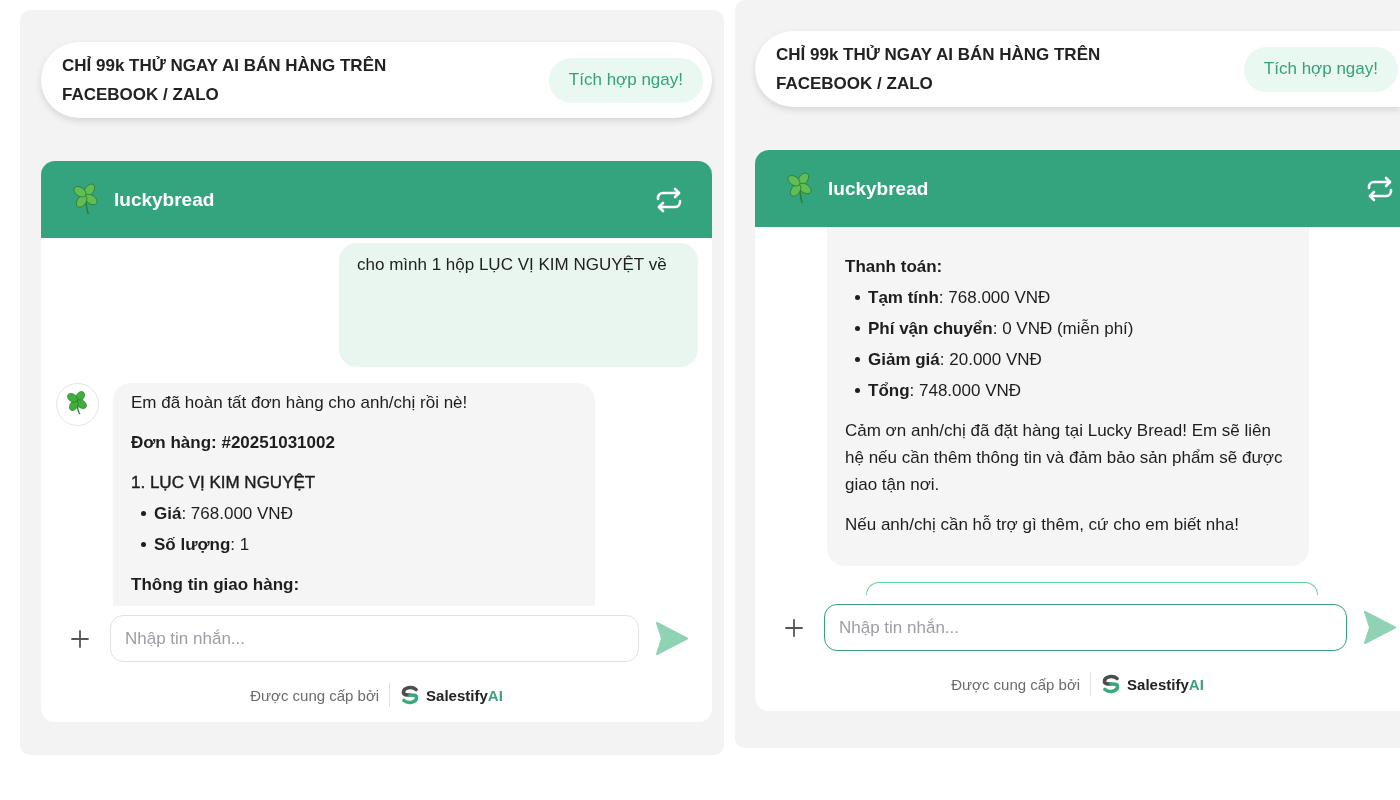  Describe the element at coordinates (955, 360) in the screenshot. I see `list-item: Giảm giá: 20.000 VNĐ` at that location.